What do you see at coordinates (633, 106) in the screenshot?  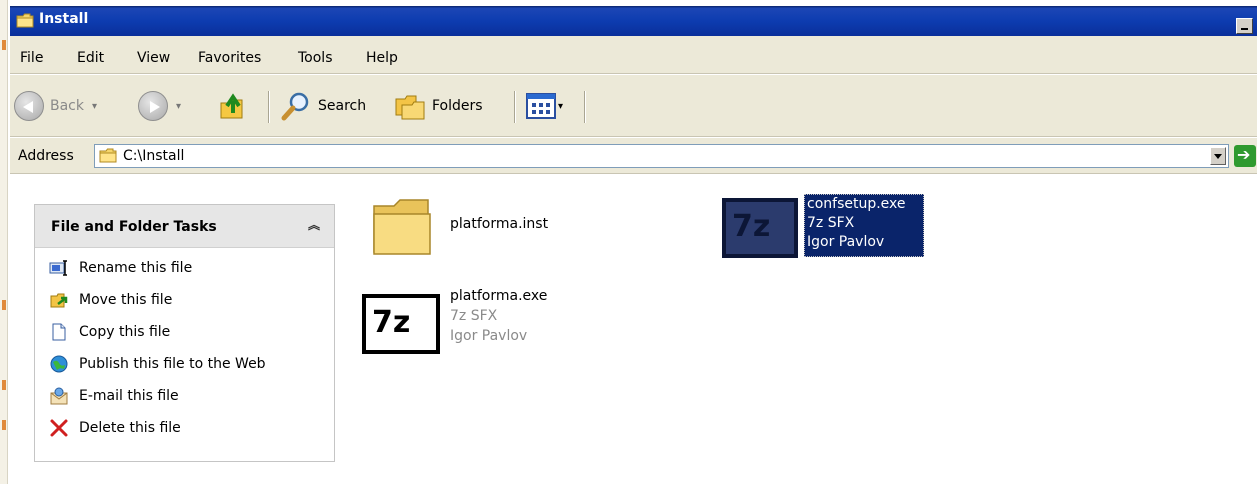 I see `toolbar: Back ▾ ▾ Search Folders ▾` at bounding box center [633, 106].